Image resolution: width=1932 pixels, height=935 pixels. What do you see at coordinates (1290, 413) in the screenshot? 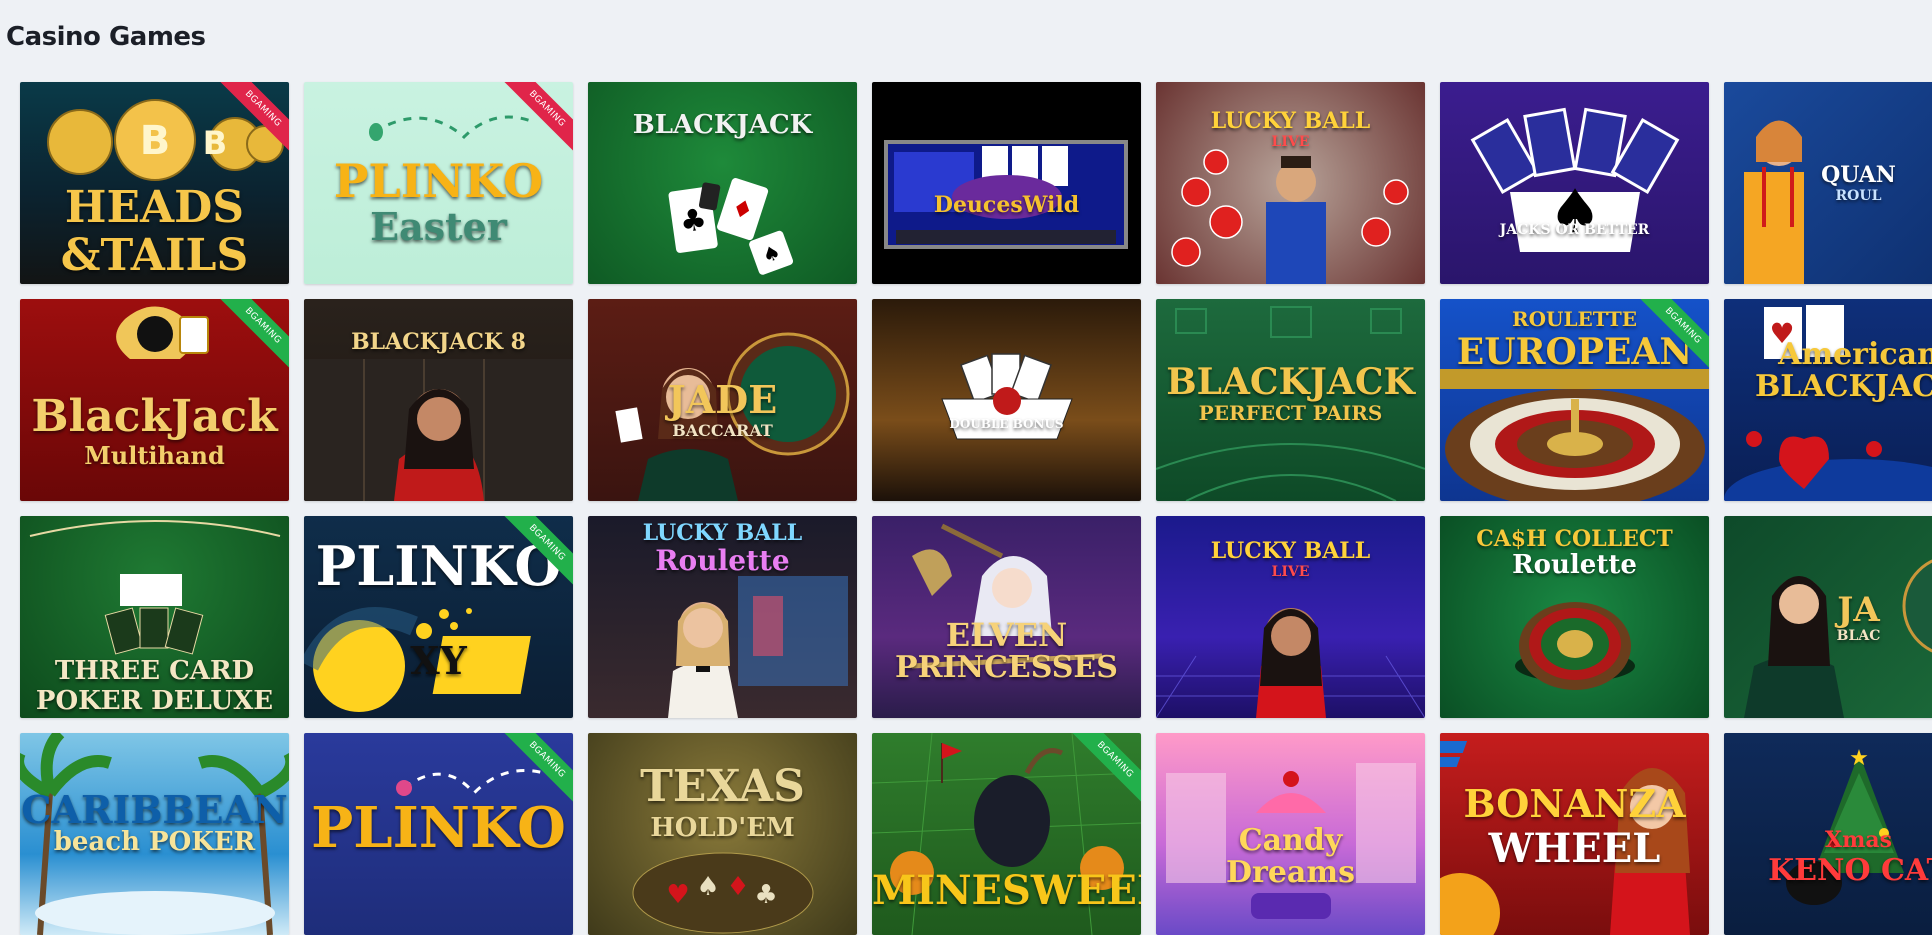
I see `game-subtitle: PERFECT PAIRS` at bounding box center [1290, 413].